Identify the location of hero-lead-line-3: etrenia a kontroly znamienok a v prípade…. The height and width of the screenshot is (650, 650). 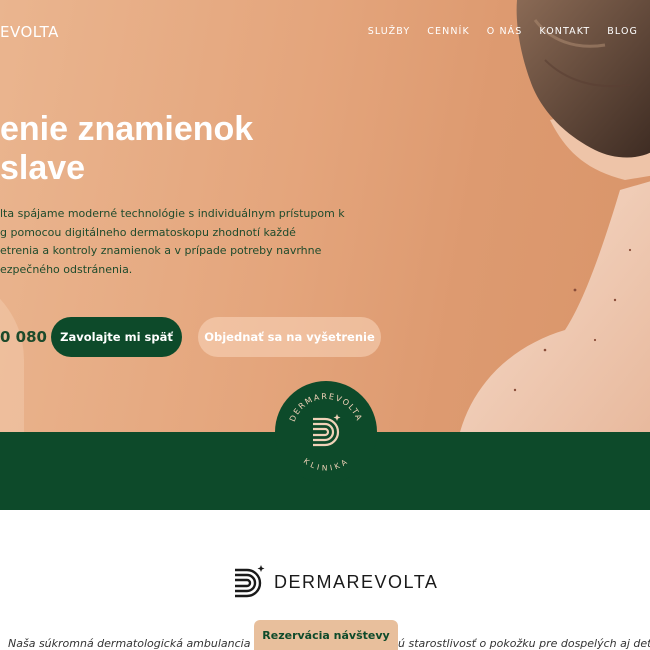
(161, 250).